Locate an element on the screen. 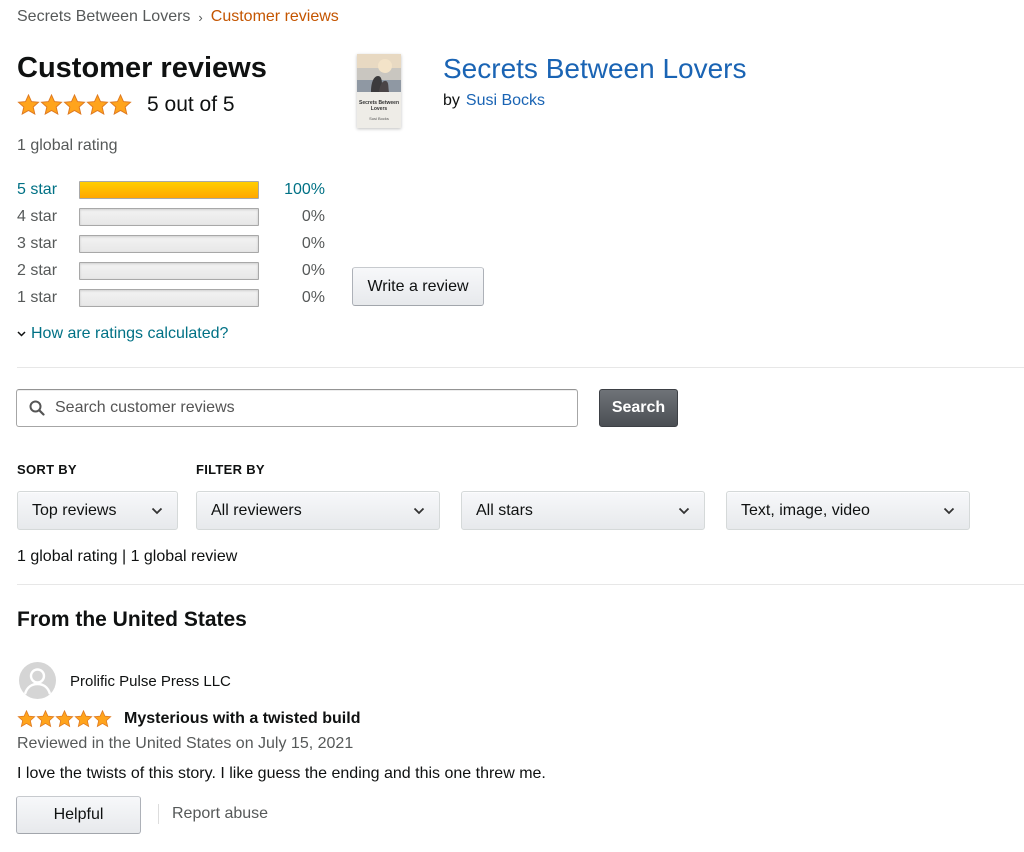 This screenshot has width=1024, height=852. how-ratings-calculated-label: How are ratings calculated? is located at coordinates (129, 334).